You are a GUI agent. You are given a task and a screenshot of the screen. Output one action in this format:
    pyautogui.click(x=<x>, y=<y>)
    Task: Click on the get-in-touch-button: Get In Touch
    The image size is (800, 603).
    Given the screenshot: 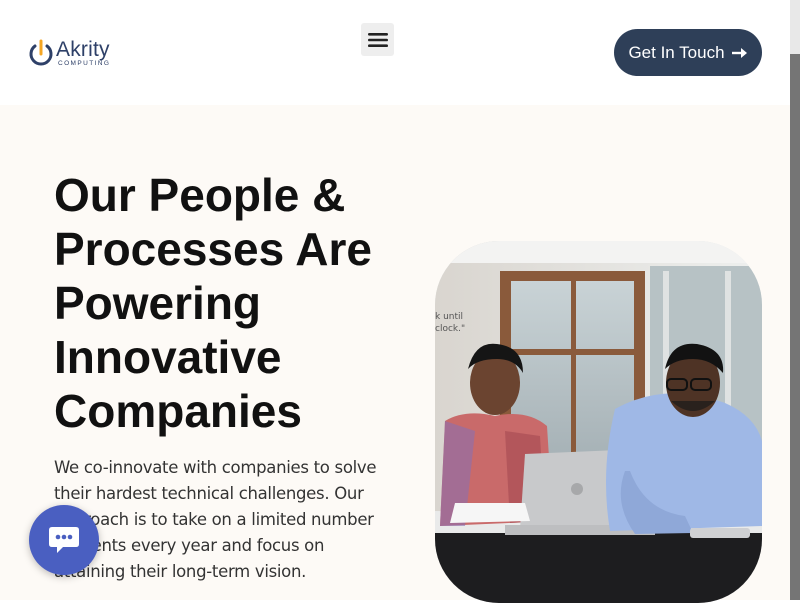 What is the action you would take?
    pyautogui.click(x=688, y=52)
    